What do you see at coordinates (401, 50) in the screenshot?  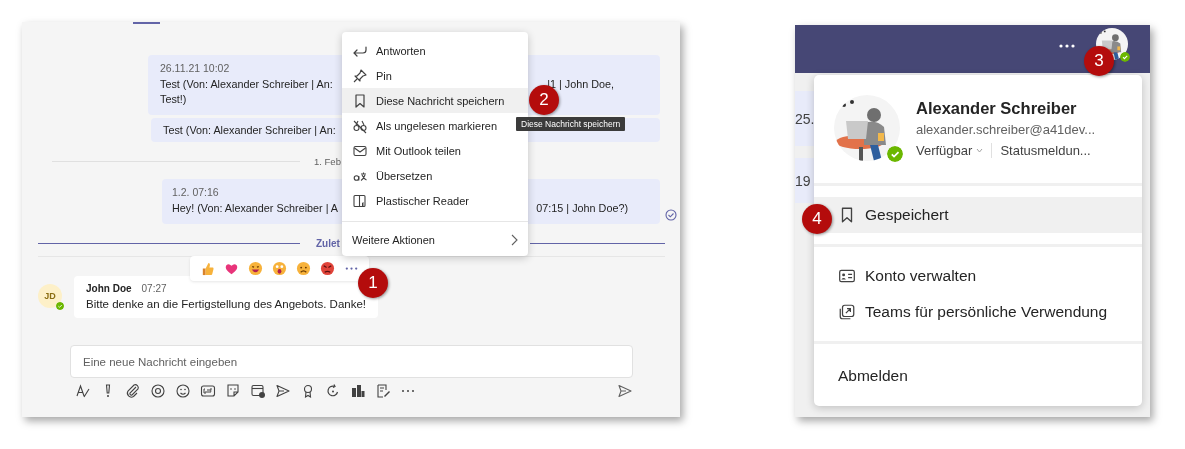 I see `menu-item-label: Antworten` at bounding box center [401, 50].